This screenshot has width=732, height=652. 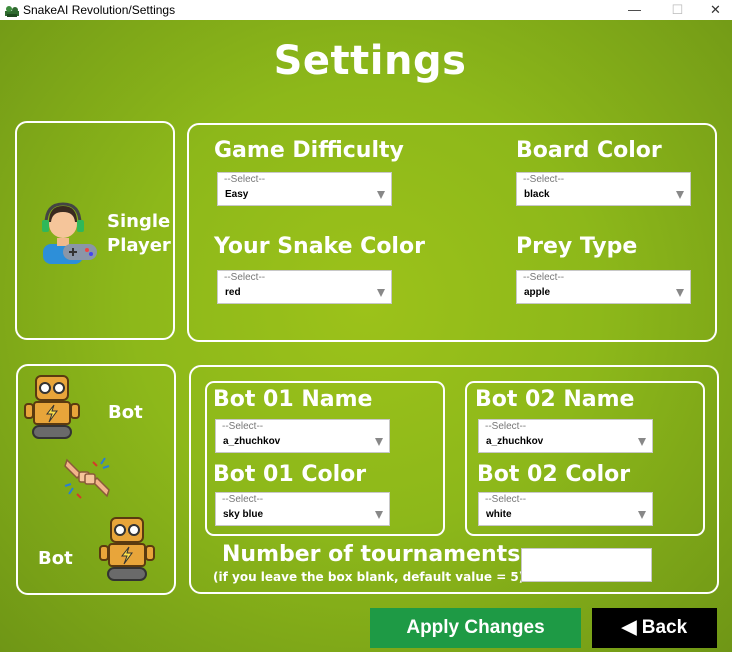 I want to click on bot1-color-value: sky blue, so click(x=243, y=514).